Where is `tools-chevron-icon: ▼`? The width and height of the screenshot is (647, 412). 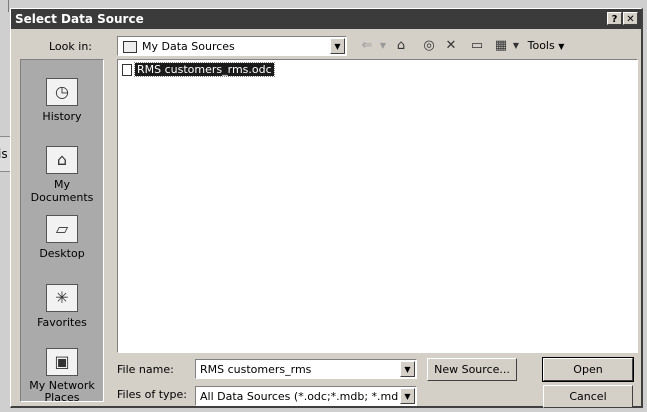 tools-chevron-icon: ▼ is located at coordinates (561, 46).